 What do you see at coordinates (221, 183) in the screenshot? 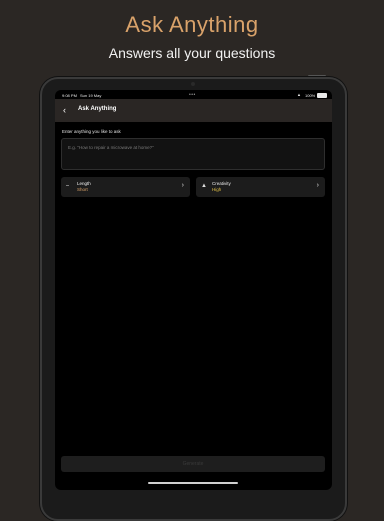
I see `creativity-label: Creativity` at bounding box center [221, 183].